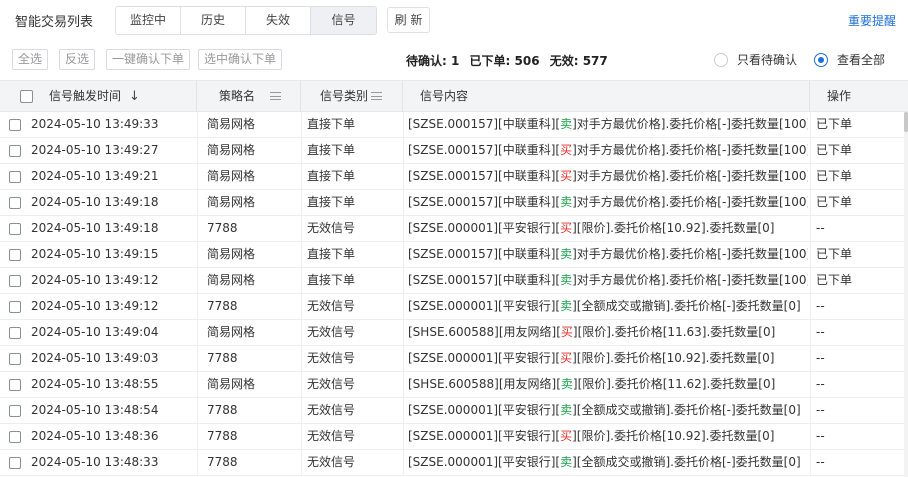 The image size is (908, 477). I want to click on cell-time: 2024-05-10 13:48:36, so click(95, 436).